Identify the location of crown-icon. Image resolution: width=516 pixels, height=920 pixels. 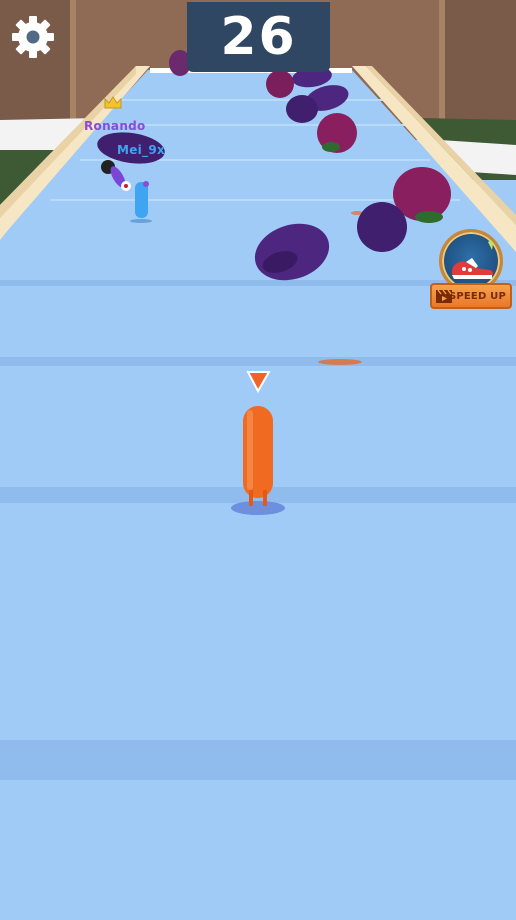
(113, 102).